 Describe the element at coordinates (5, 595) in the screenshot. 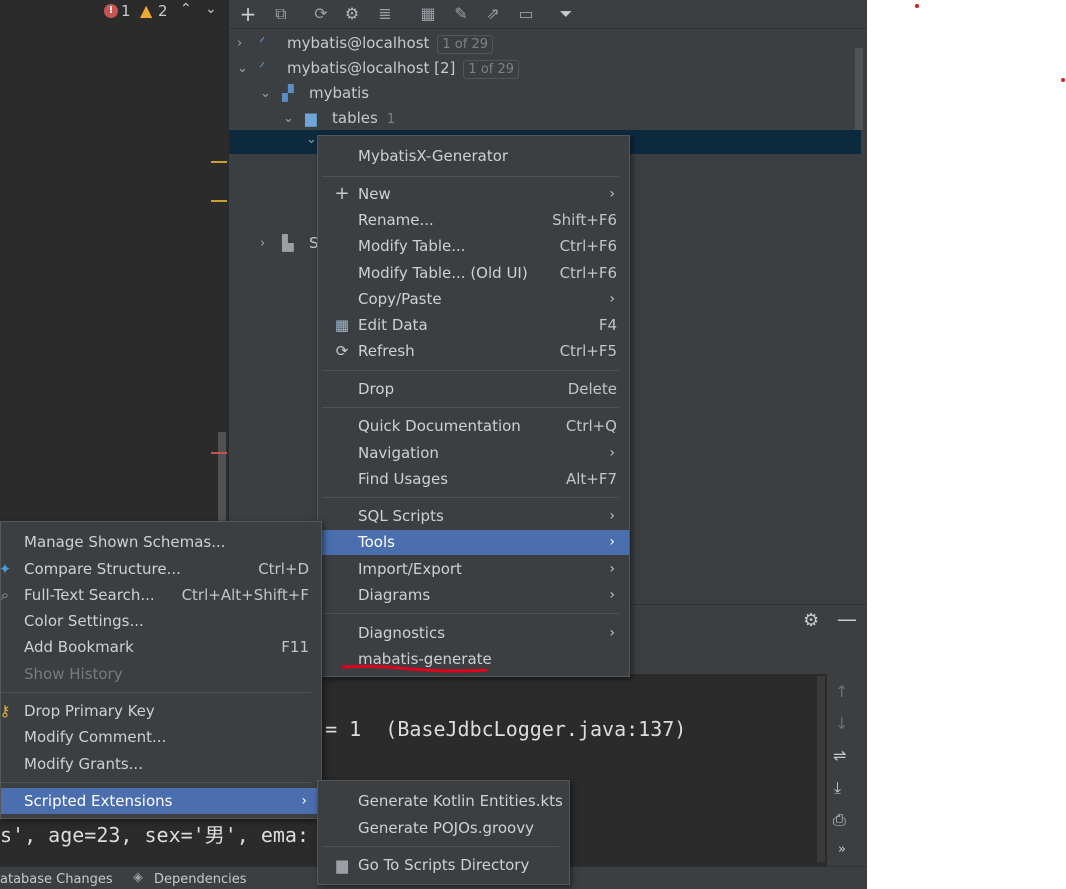

I see `search-icon: ⌕` at that location.